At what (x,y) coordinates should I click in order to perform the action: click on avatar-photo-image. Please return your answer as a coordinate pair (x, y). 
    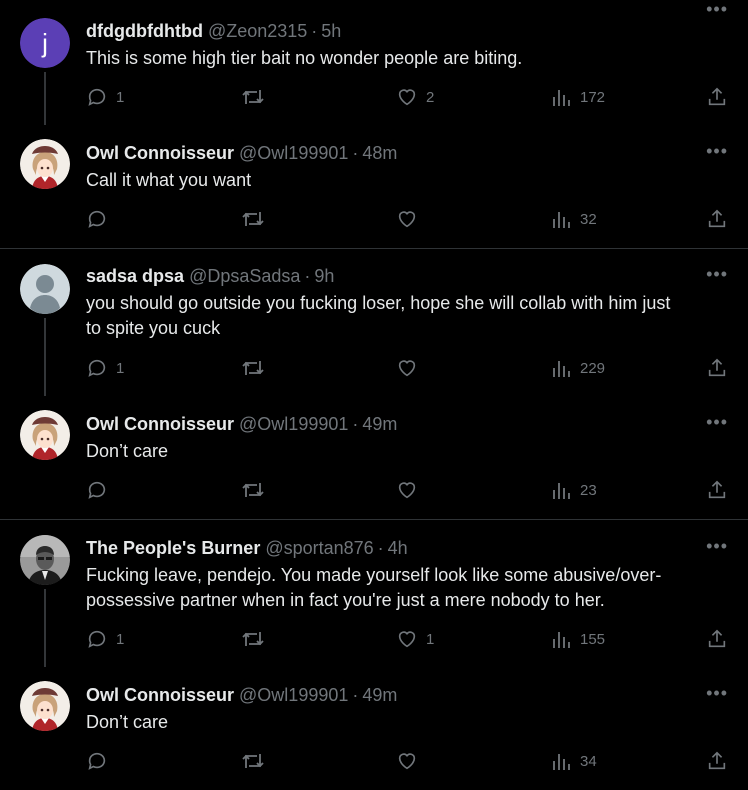
    Looking at the image, I should click on (45, 560).